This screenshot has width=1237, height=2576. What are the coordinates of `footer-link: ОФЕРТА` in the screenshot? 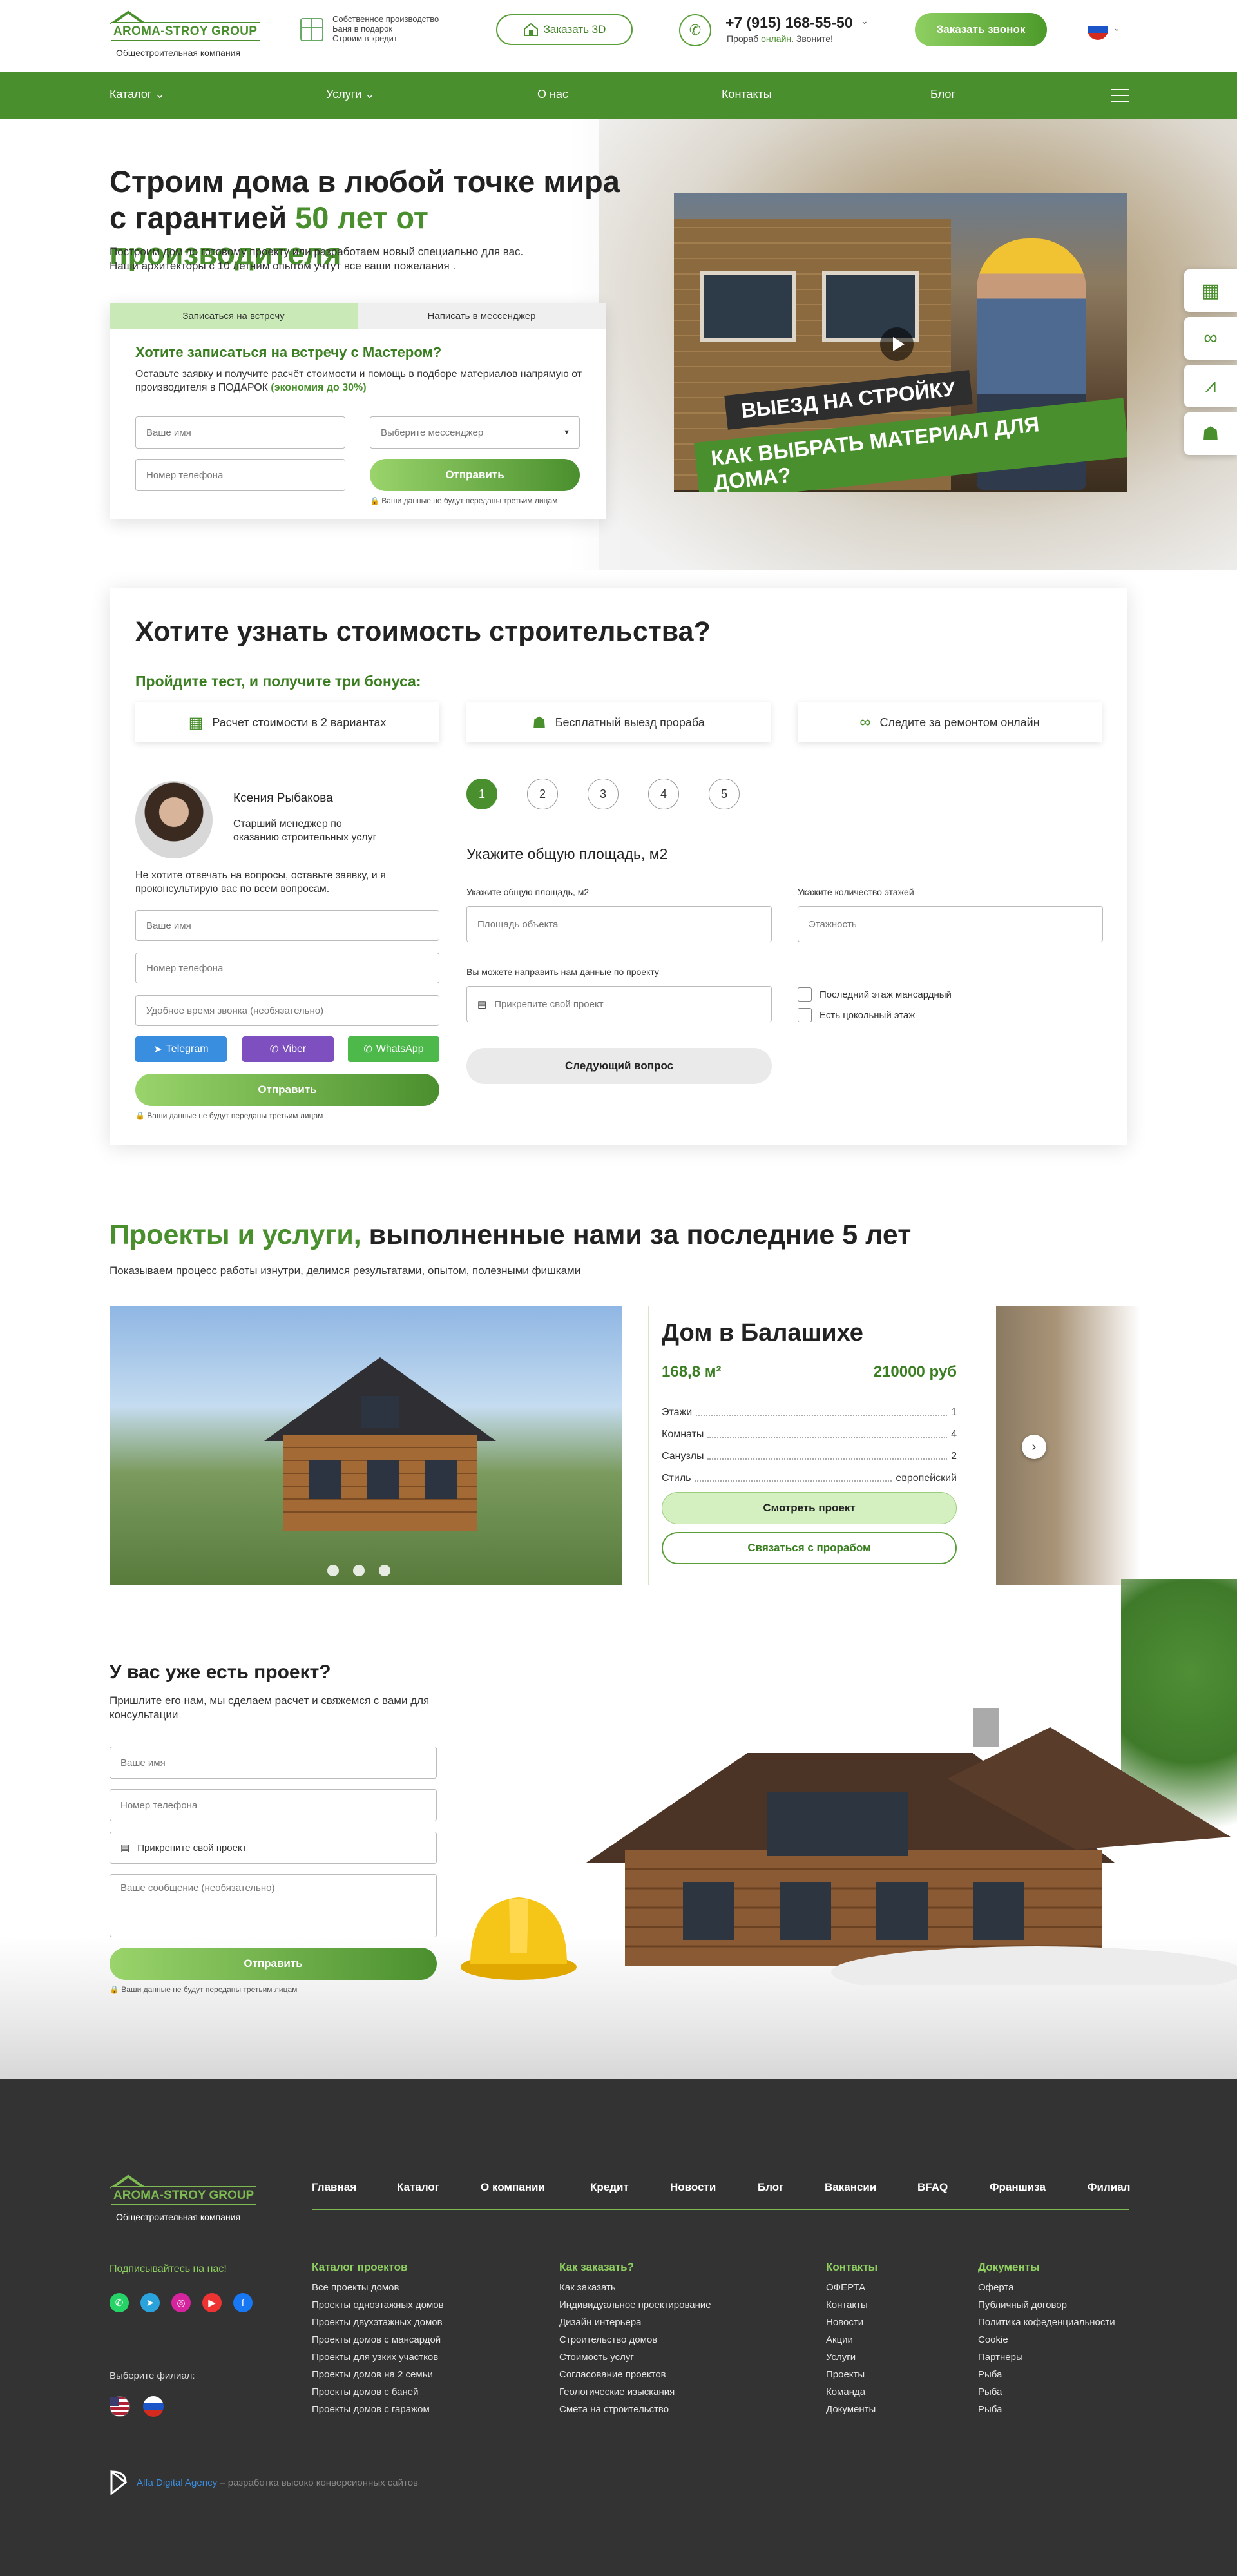 It's located at (851, 2287).